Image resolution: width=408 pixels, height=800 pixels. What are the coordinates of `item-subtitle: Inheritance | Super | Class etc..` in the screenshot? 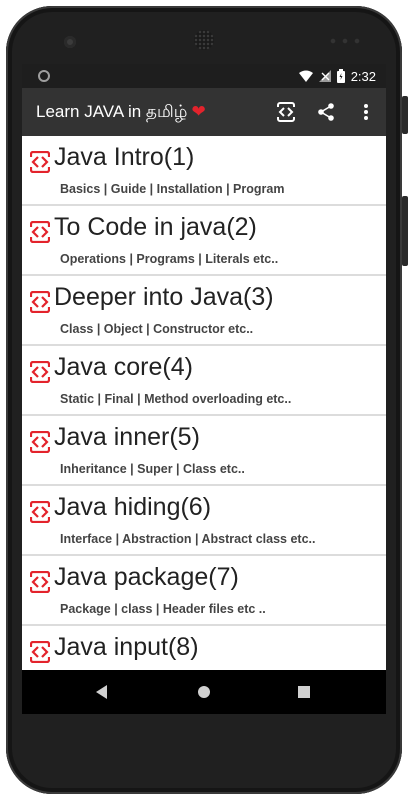 It's located at (152, 469).